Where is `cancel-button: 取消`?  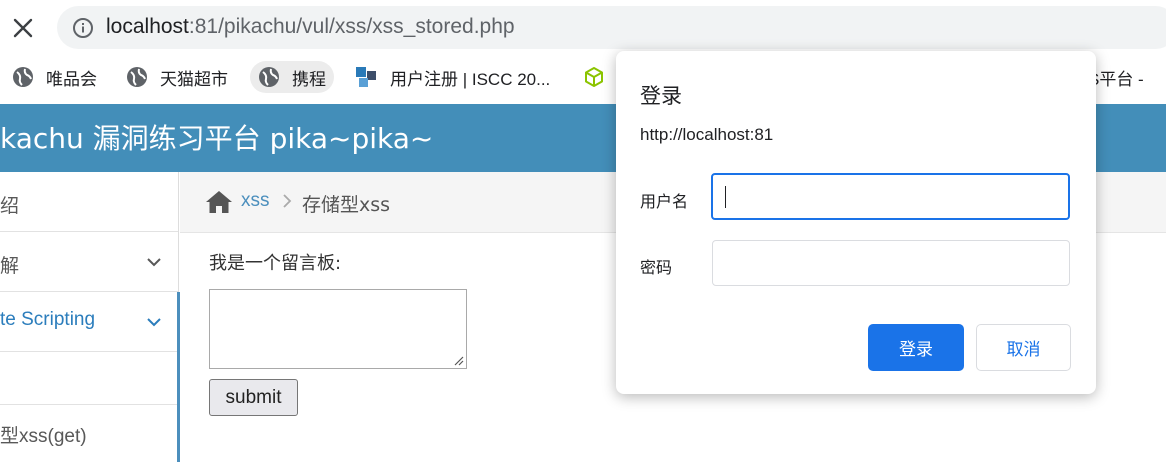
cancel-button: 取消 is located at coordinates (1023, 347).